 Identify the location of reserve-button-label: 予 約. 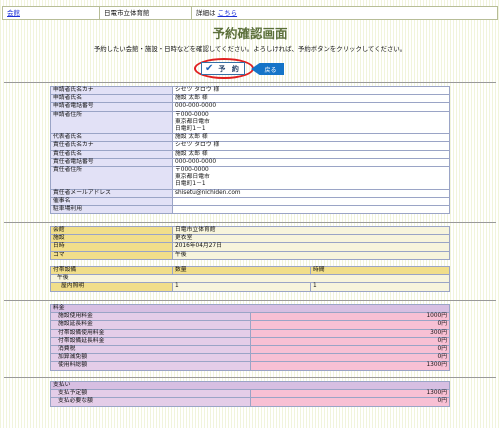
(229, 68).